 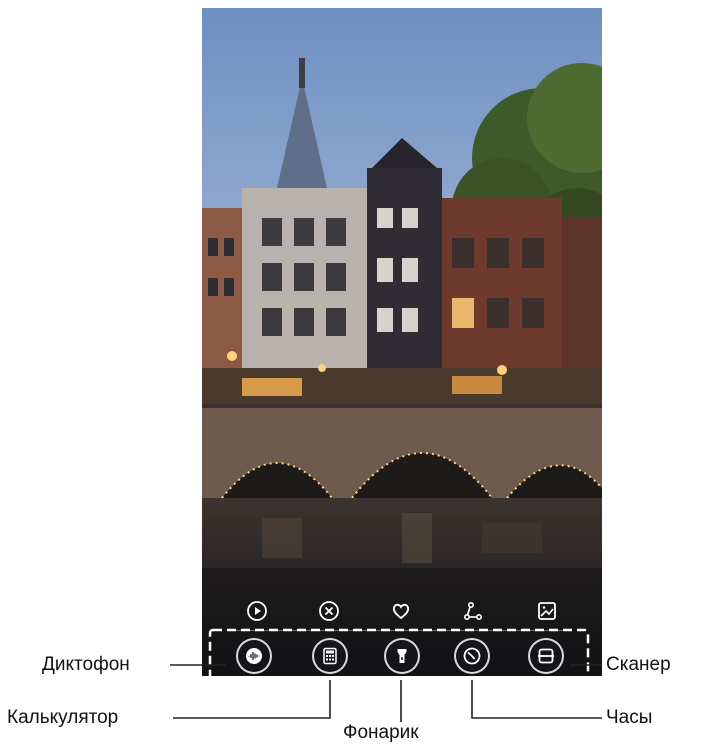 What do you see at coordinates (399, 658) in the screenshot?
I see `shortcuts-highlight-box` at bounding box center [399, 658].